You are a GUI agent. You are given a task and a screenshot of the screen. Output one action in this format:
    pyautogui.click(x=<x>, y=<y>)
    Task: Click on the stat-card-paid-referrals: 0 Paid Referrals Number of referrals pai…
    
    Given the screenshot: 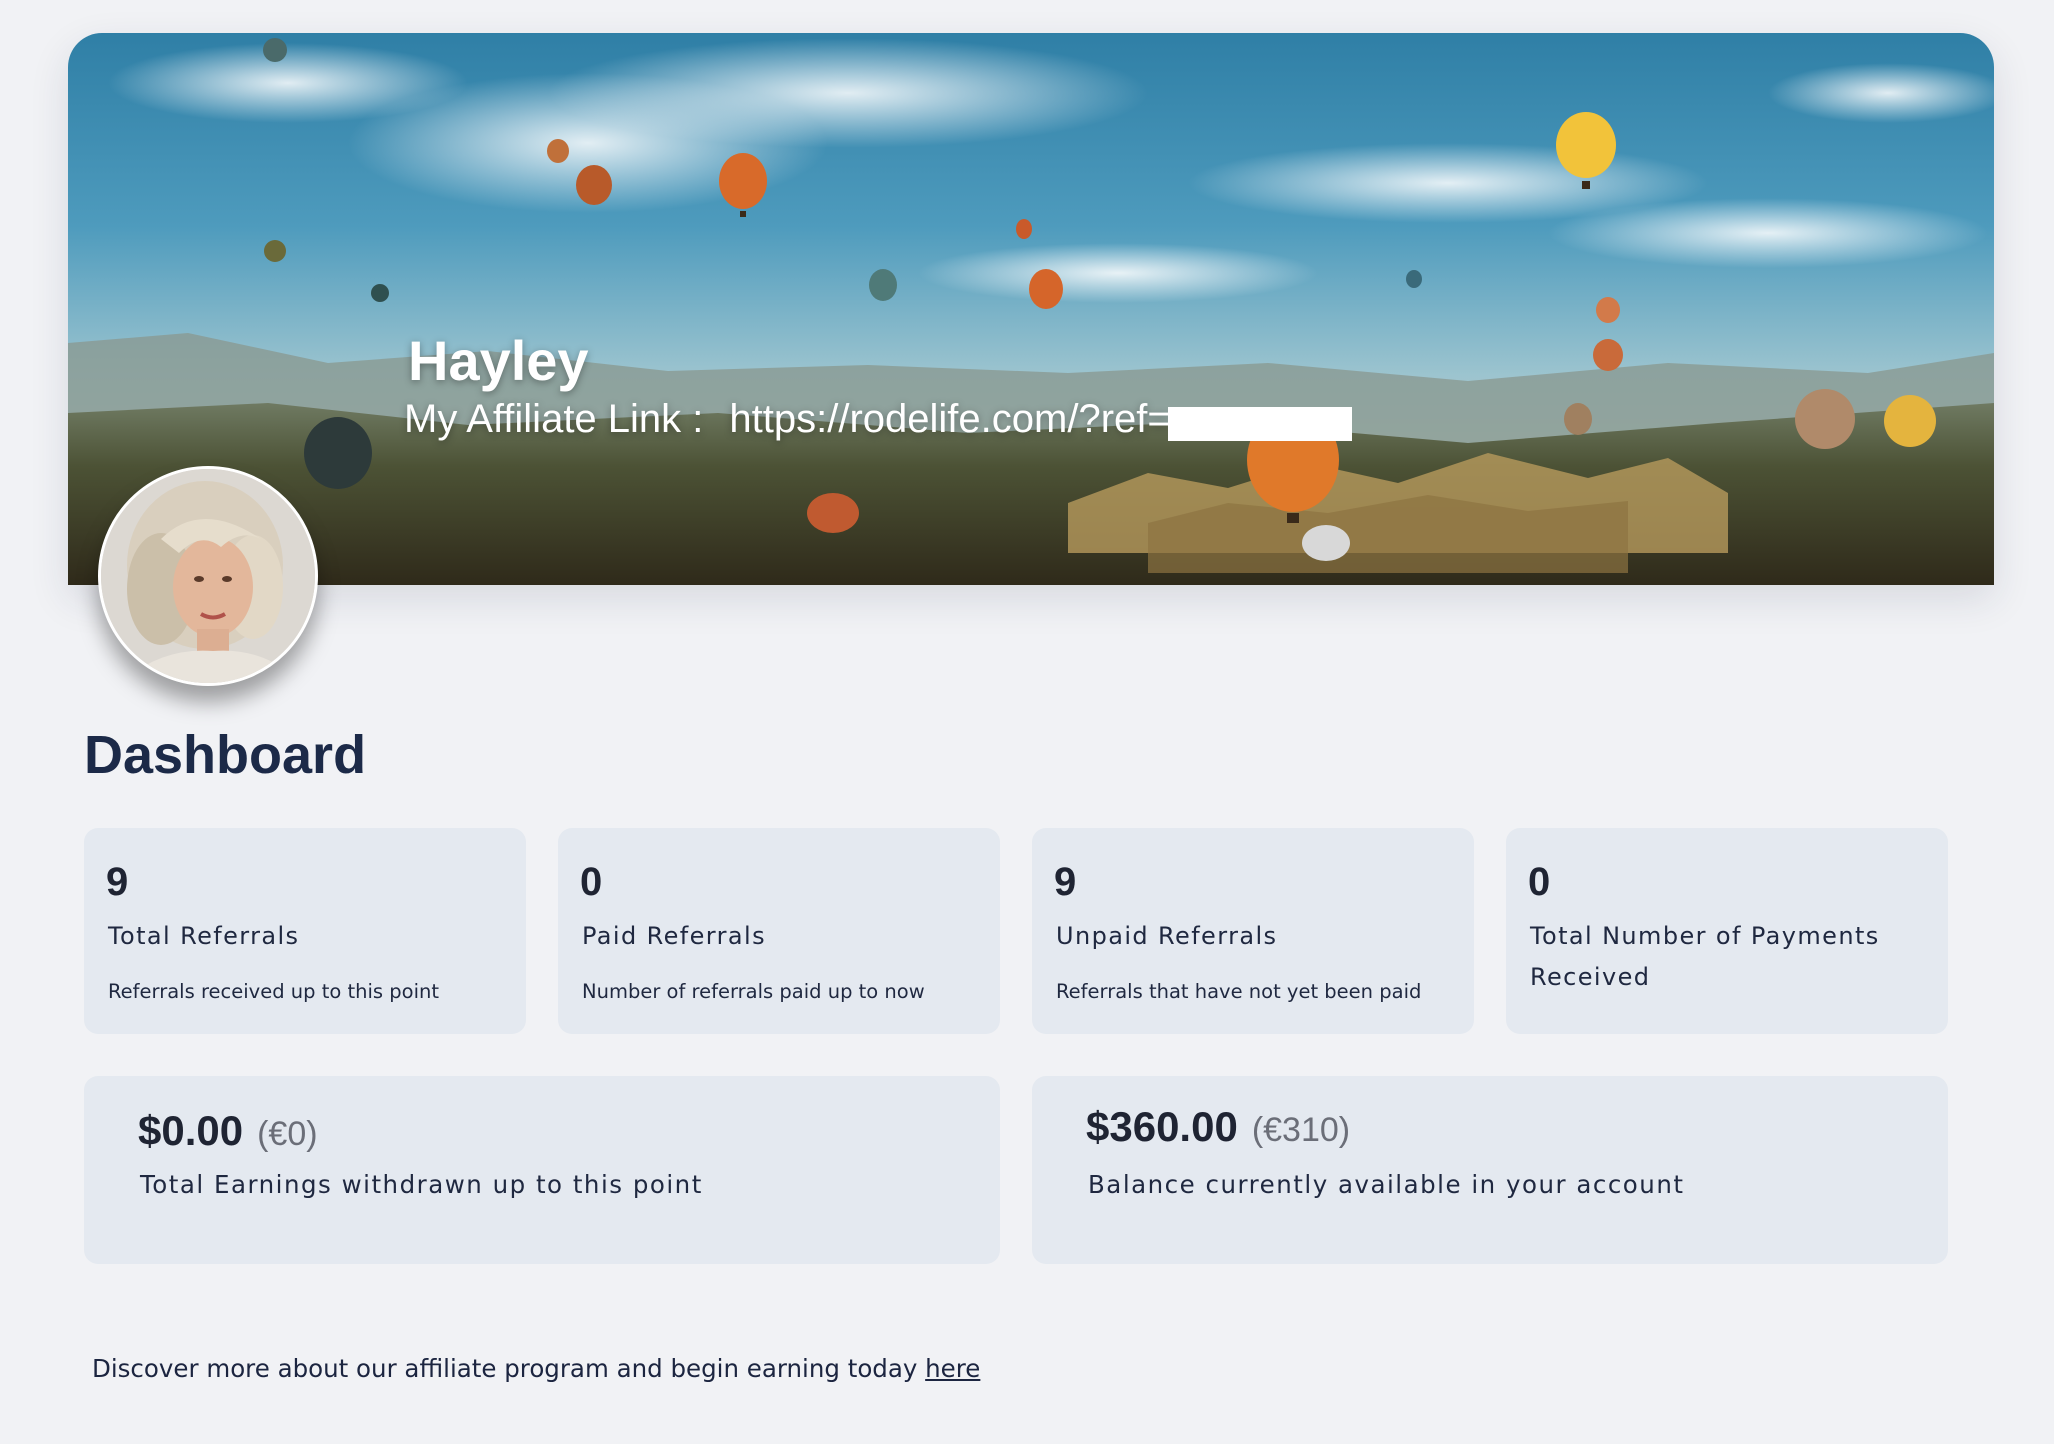 What is the action you would take?
    pyautogui.click(x=779, y=931)
    